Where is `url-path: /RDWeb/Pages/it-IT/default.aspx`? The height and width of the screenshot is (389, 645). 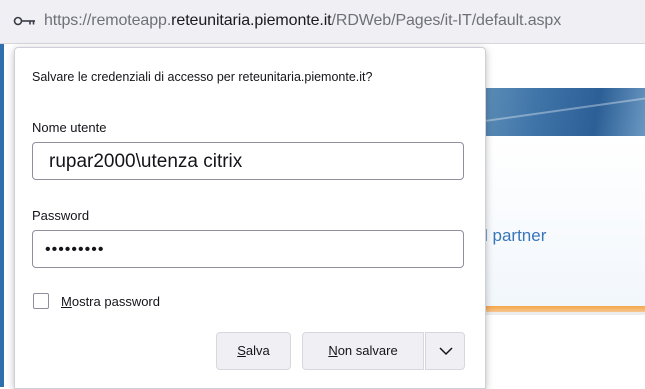
url-path: /RDWeb/Pages/it-IT/default.aspx is located at coordinates (446, 20).